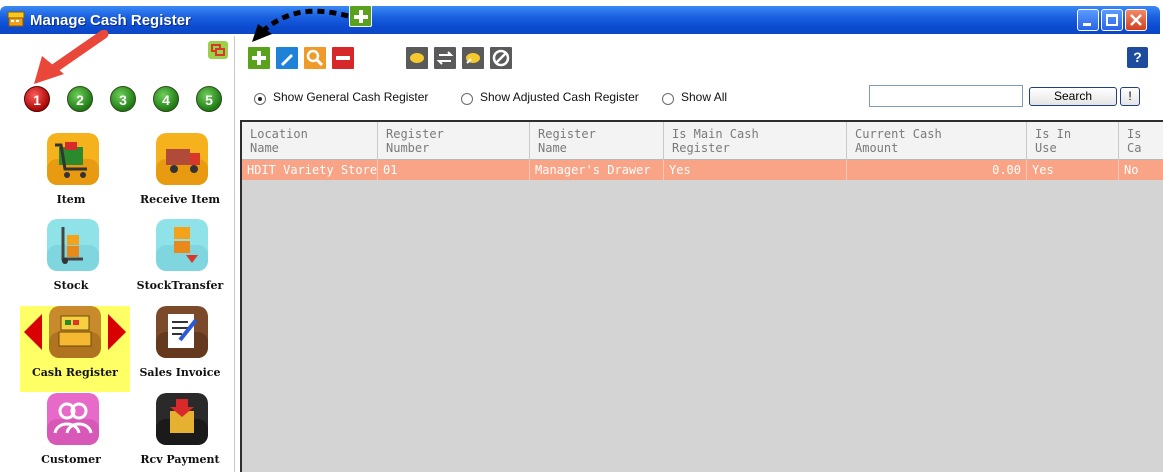 The height and width of the screenshot is (472, 1163). What do you see at coordinates (1130, 96) in the screenshot?
I see `clear-filter-button: !` at bounding box center [1130, 96].